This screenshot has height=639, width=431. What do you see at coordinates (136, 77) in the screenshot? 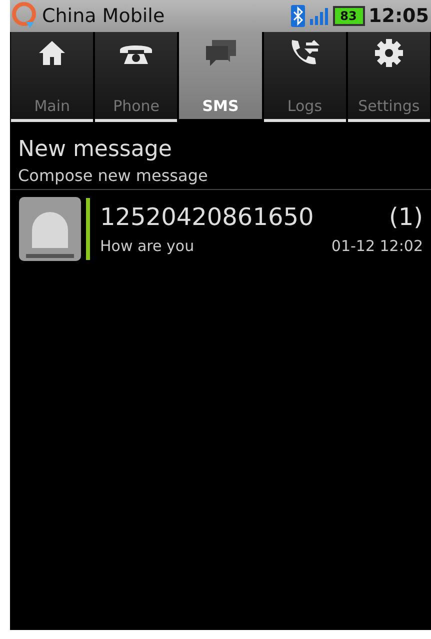
I see `nav-tab: Phone` at bounding box center [136, 77].